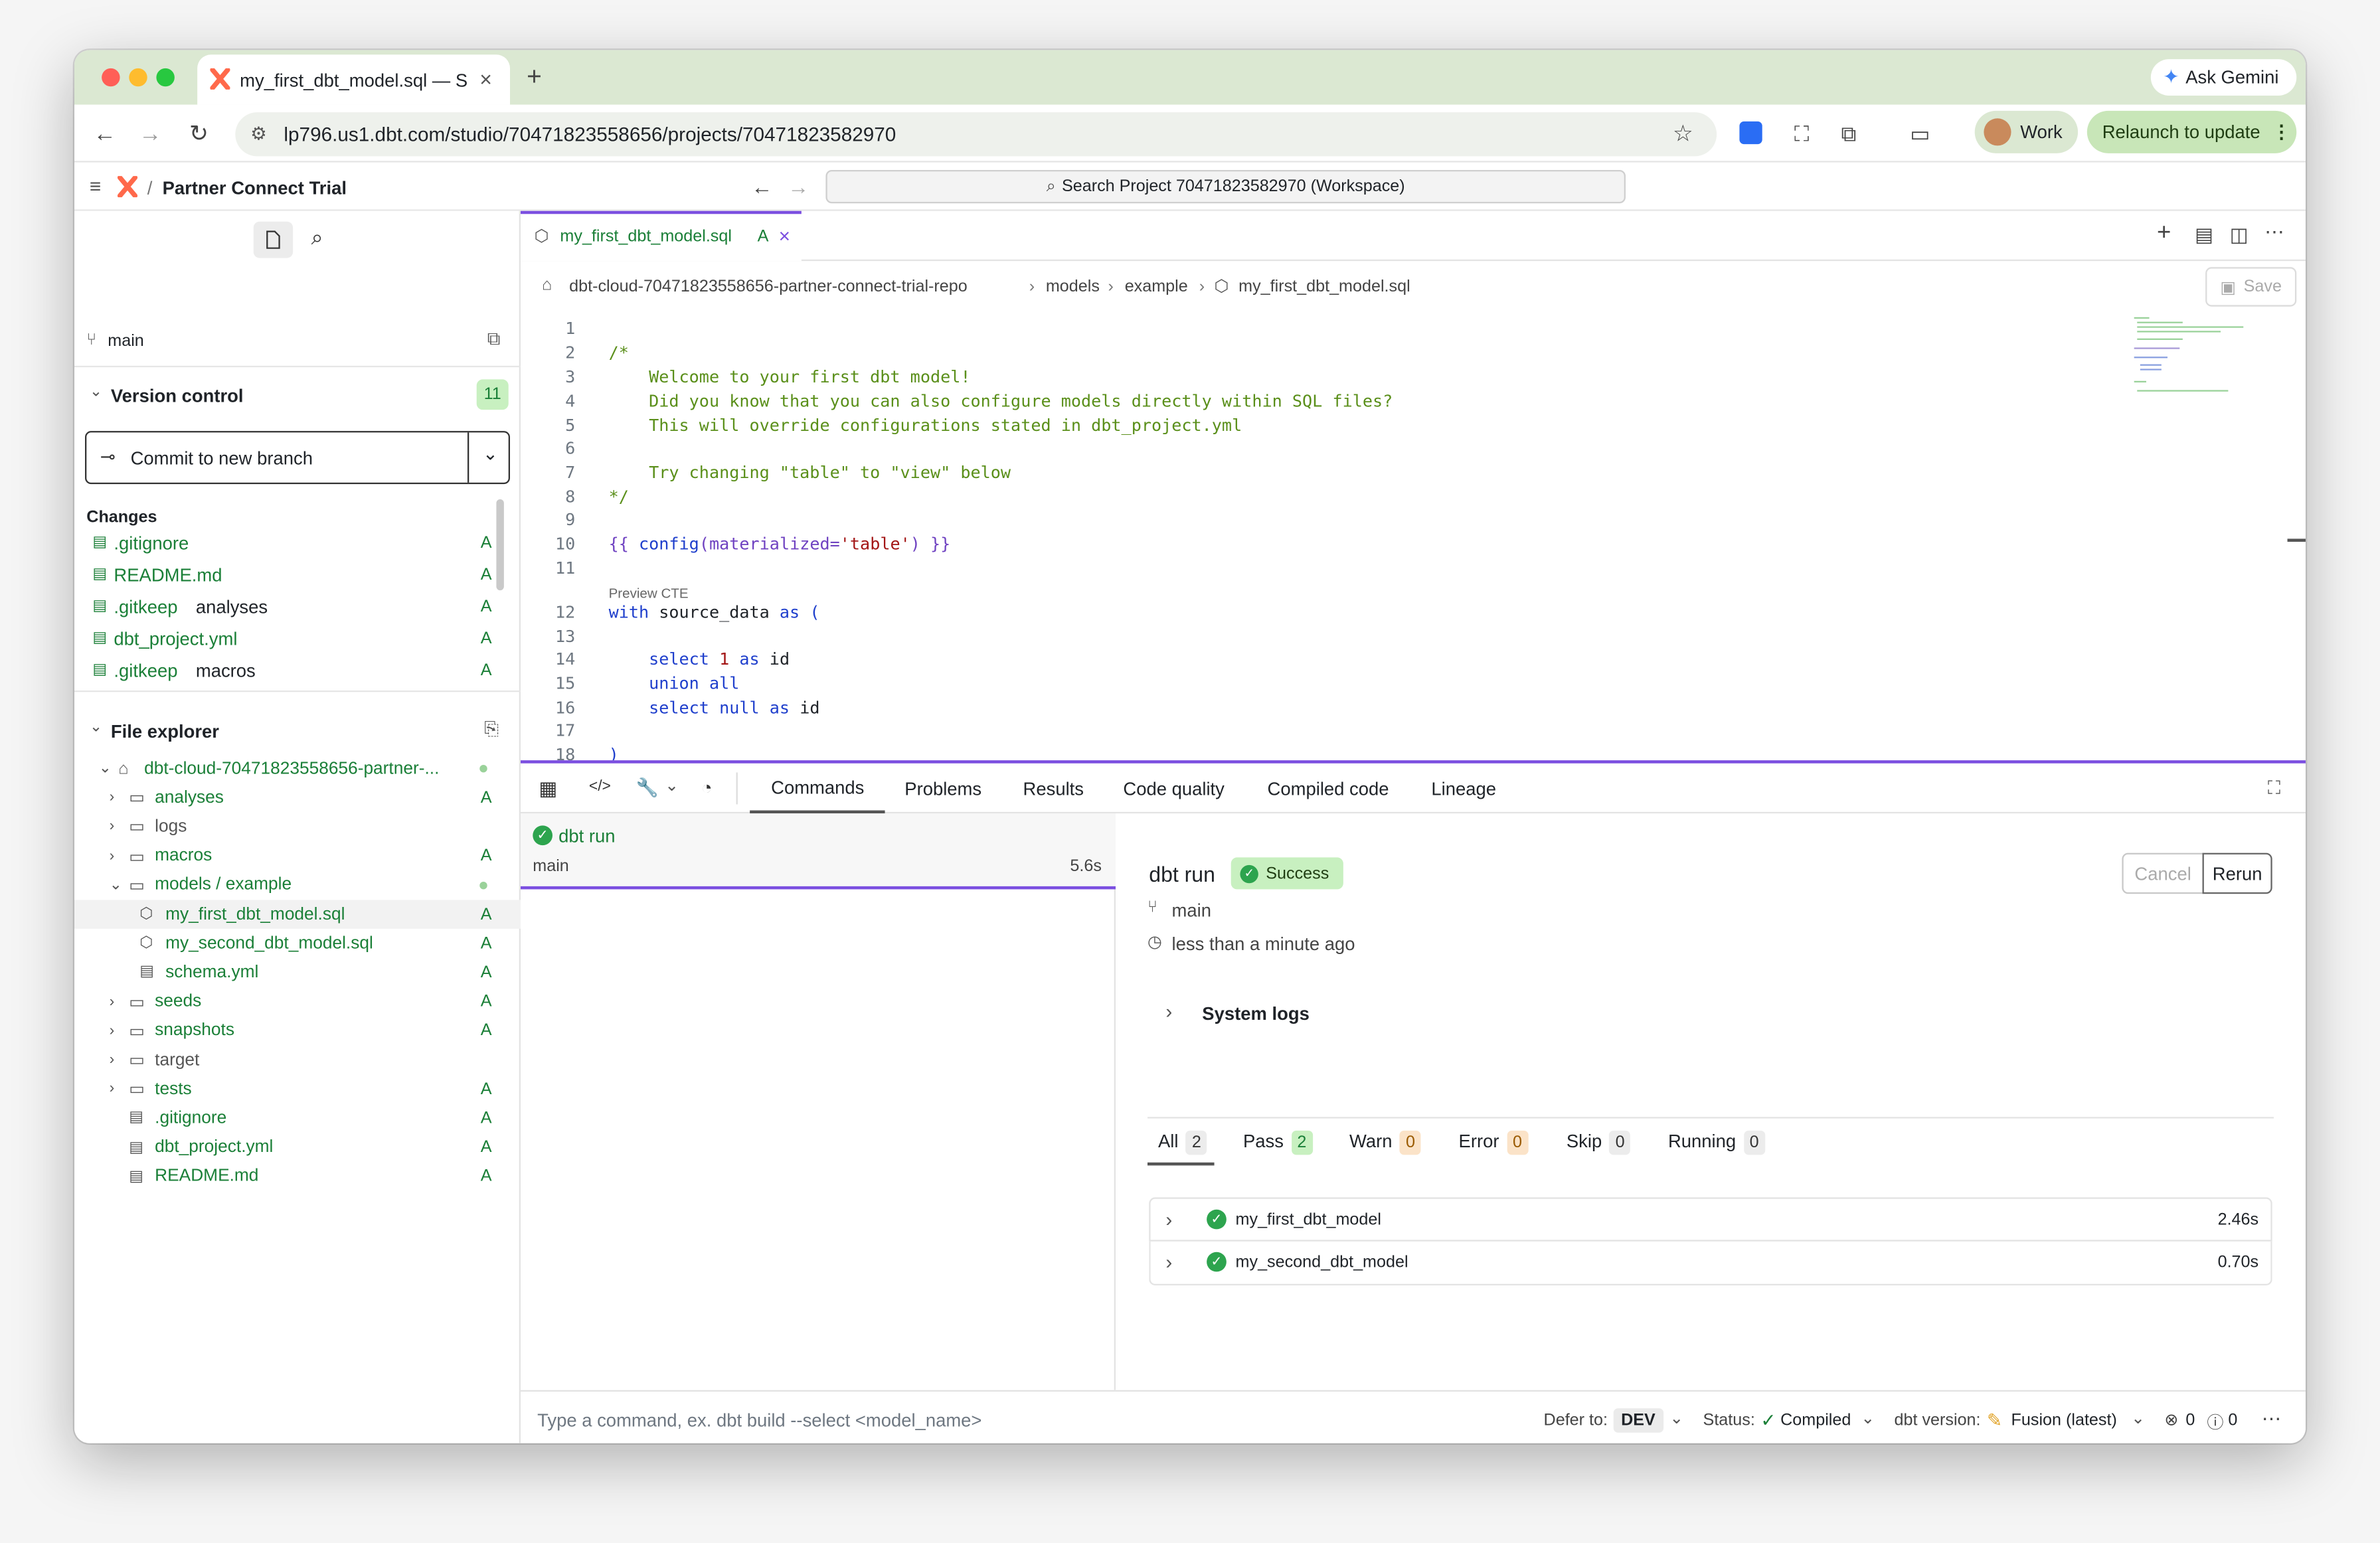 The image size is (2380, 1543). Describe the element at coordinates (297, 1060) in the screenshot. I see `tree-item: › ▭ target` at that location.